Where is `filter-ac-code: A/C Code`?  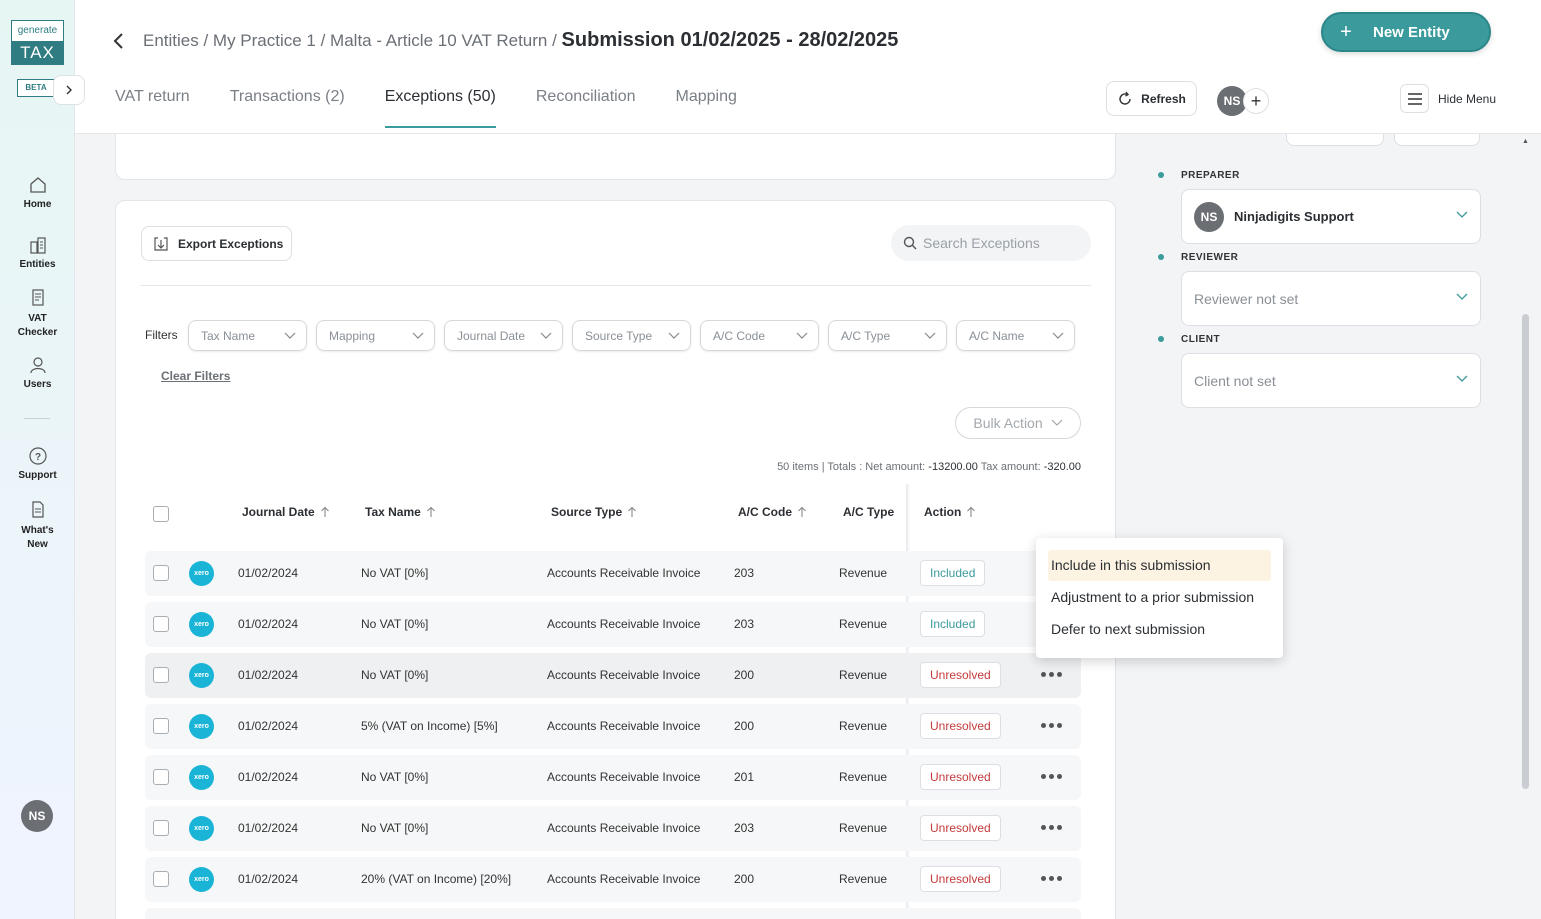
filter-ac-code: A/C Code is located at coordinates (759, 335).